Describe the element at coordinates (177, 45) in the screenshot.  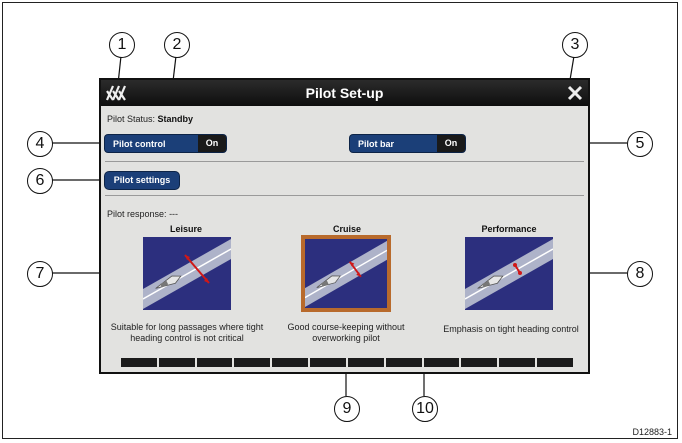
I see `callout-2: 2` at that location.